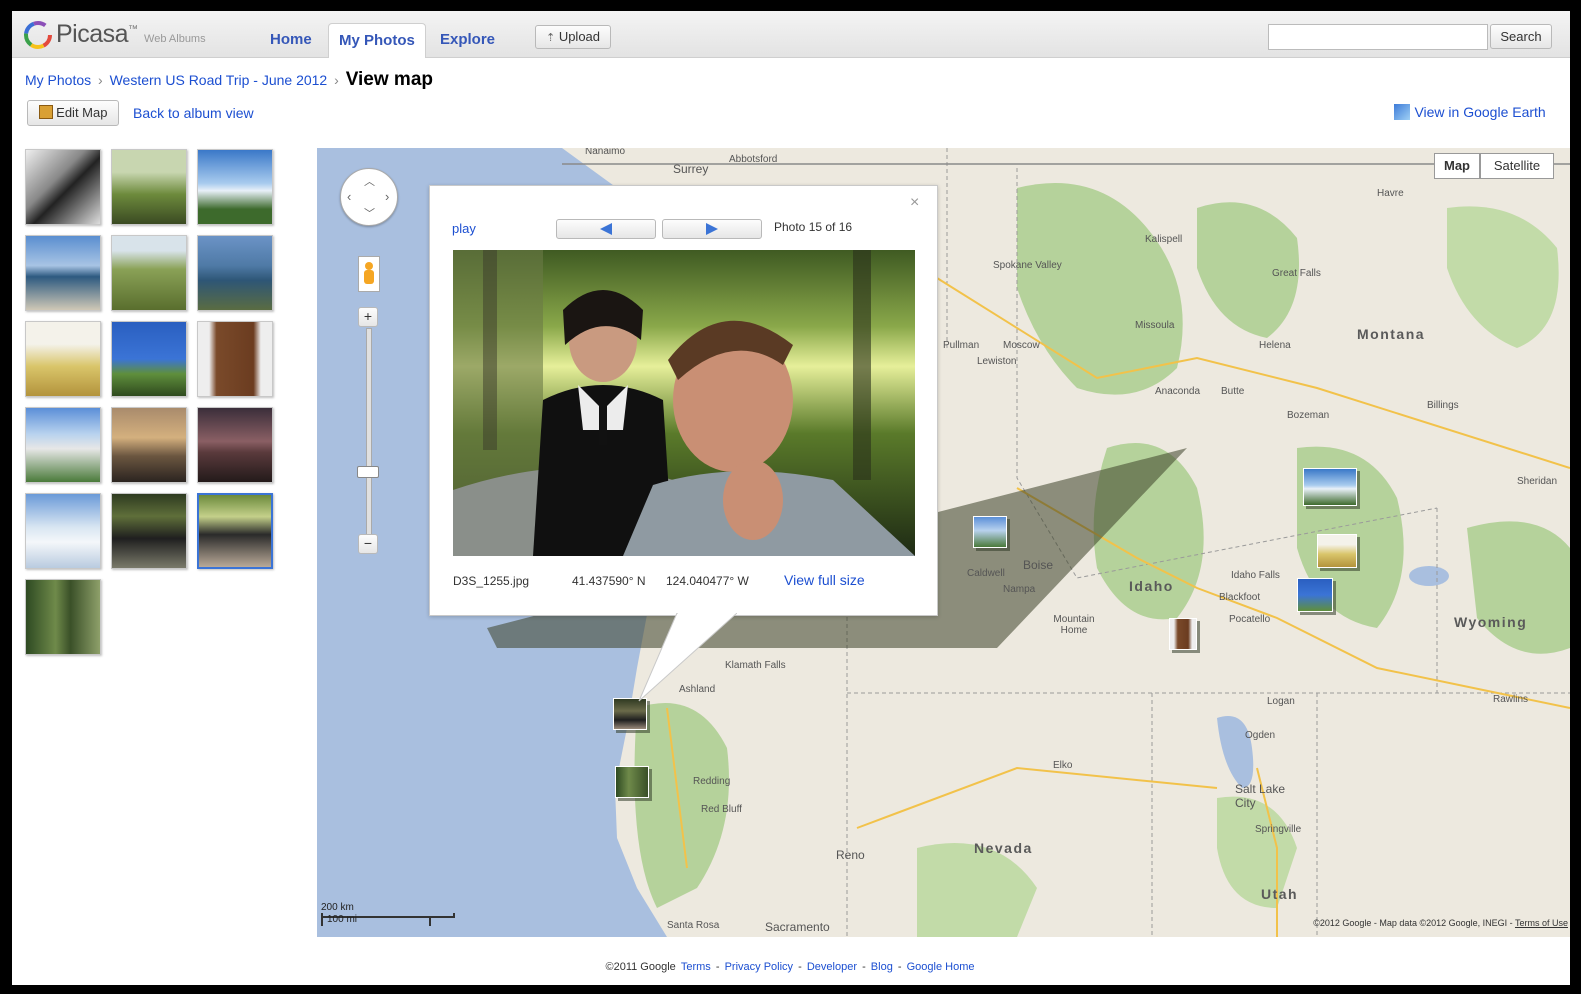  What do you see at coordinates (1281, 701) in the screenshot?
I see `city-label: Logan` at bounding box center [1281, 701].